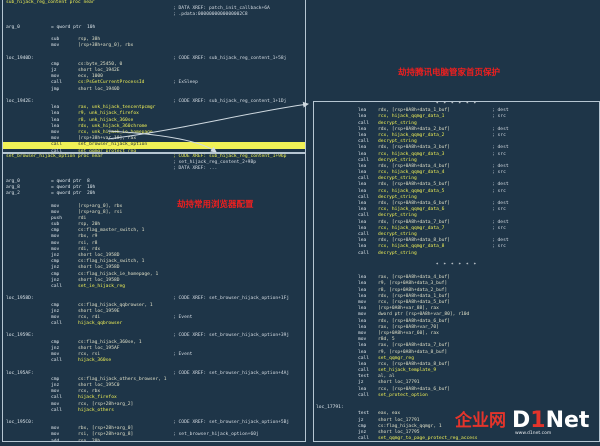 The width and height of the screenshot is (600, 446). What do you see at coordinates (162, 141) in the screenshot?
I see `arrow-to-hijack-panel` at bounding box center [162, 141].